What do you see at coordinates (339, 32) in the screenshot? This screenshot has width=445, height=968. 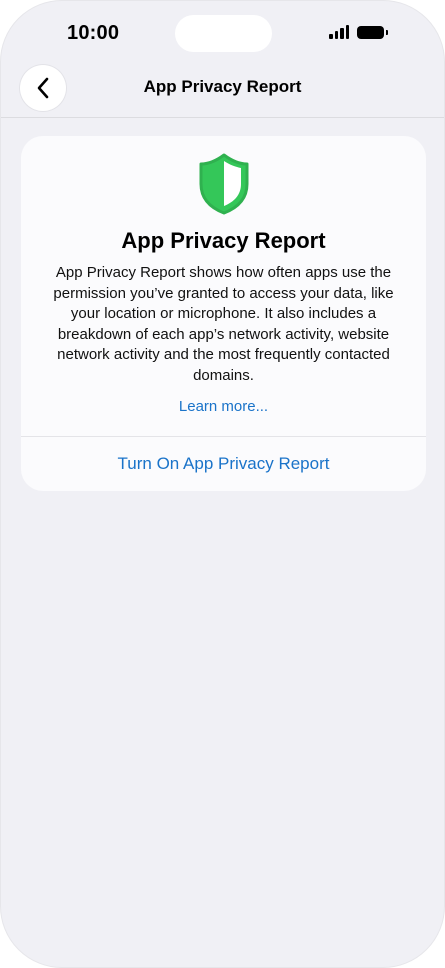 I see `cellular-signal-icon` at bounding box center [339, 32].